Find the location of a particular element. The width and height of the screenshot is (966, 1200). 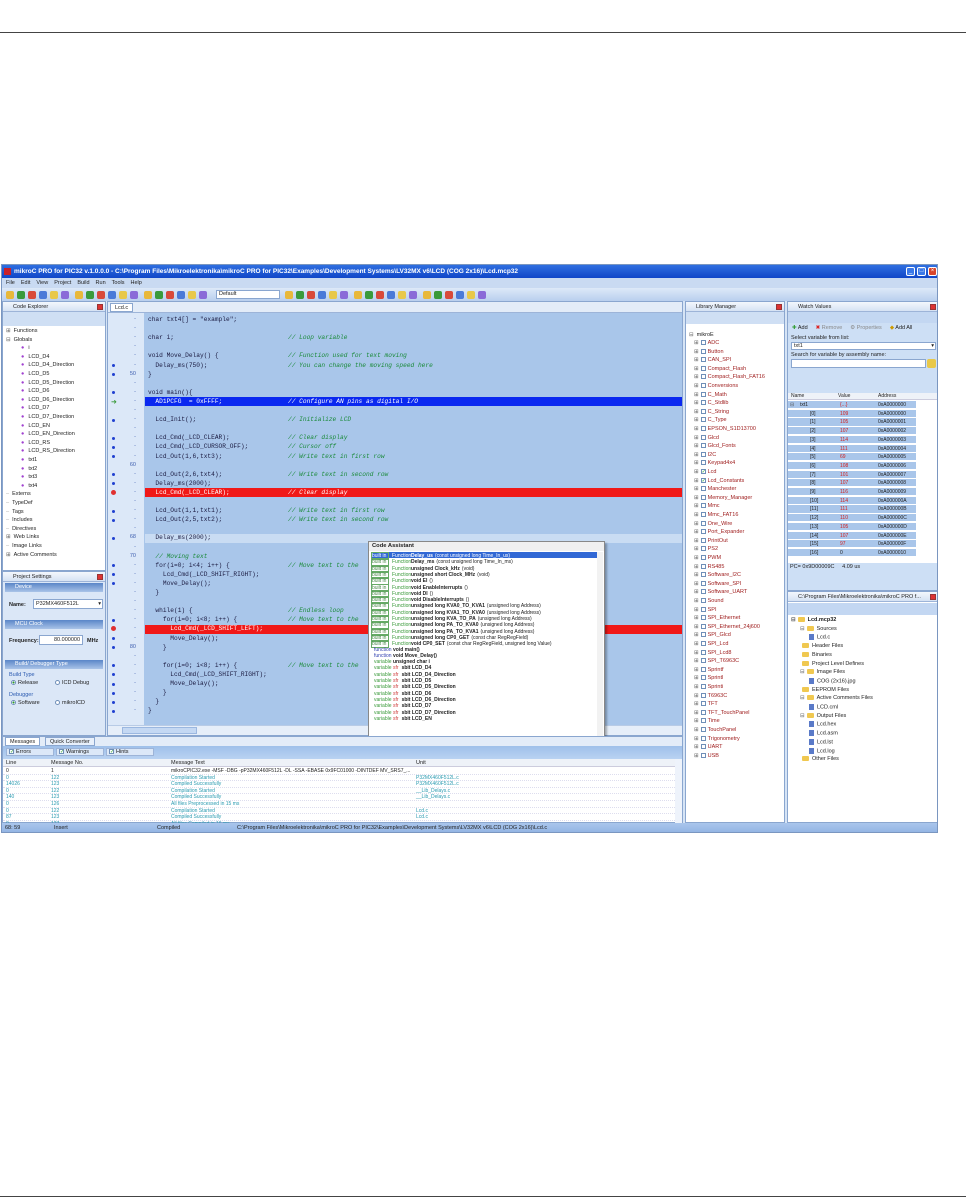

watch-row: [12] 110 0xA000000C is located at coordinates (852, 518).